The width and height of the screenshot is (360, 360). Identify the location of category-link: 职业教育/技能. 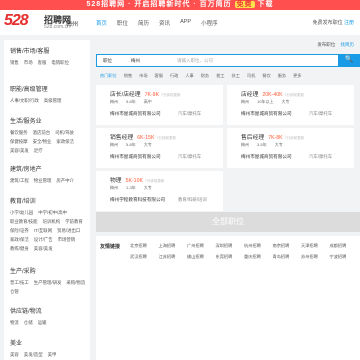
(24, 221).